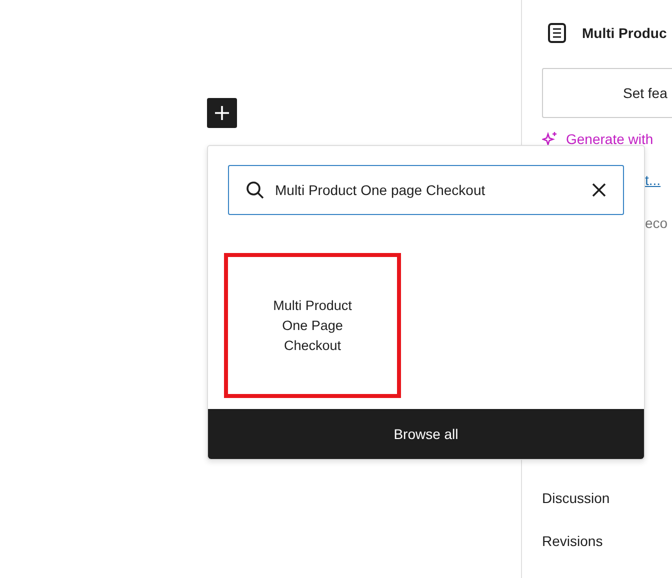 Image resolution: width=672 pixels, height=578 pixels. What do you see at coordinates (255, 190) in the screenshot?
I see `search-icon` at bounding box center [255, 190].